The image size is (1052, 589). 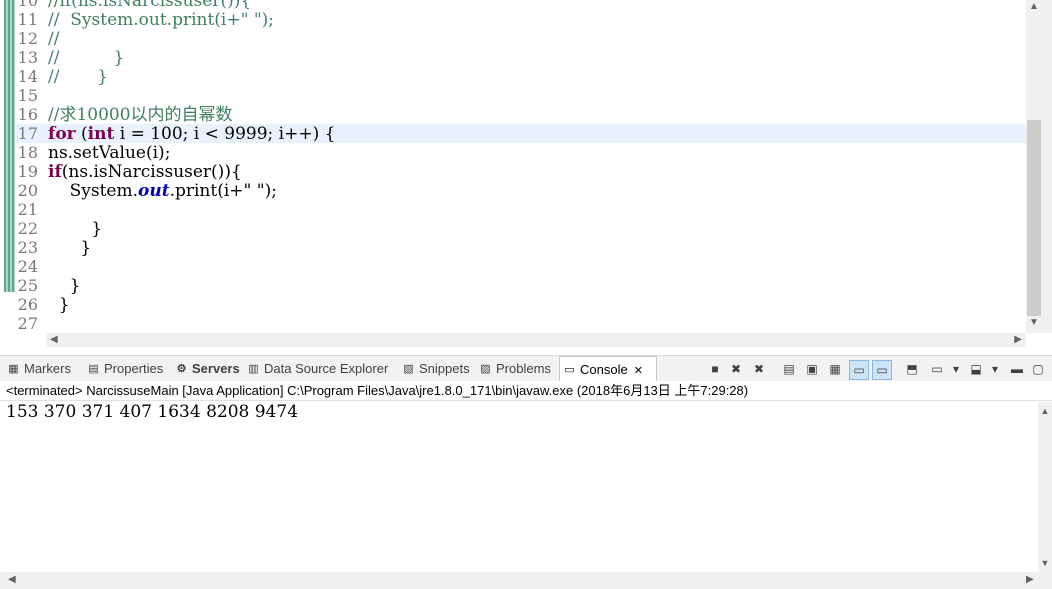 What do you see at coordinates (32, 95) in the screenshot?
I see `code-line: 15` at bounding box center [32, 95].